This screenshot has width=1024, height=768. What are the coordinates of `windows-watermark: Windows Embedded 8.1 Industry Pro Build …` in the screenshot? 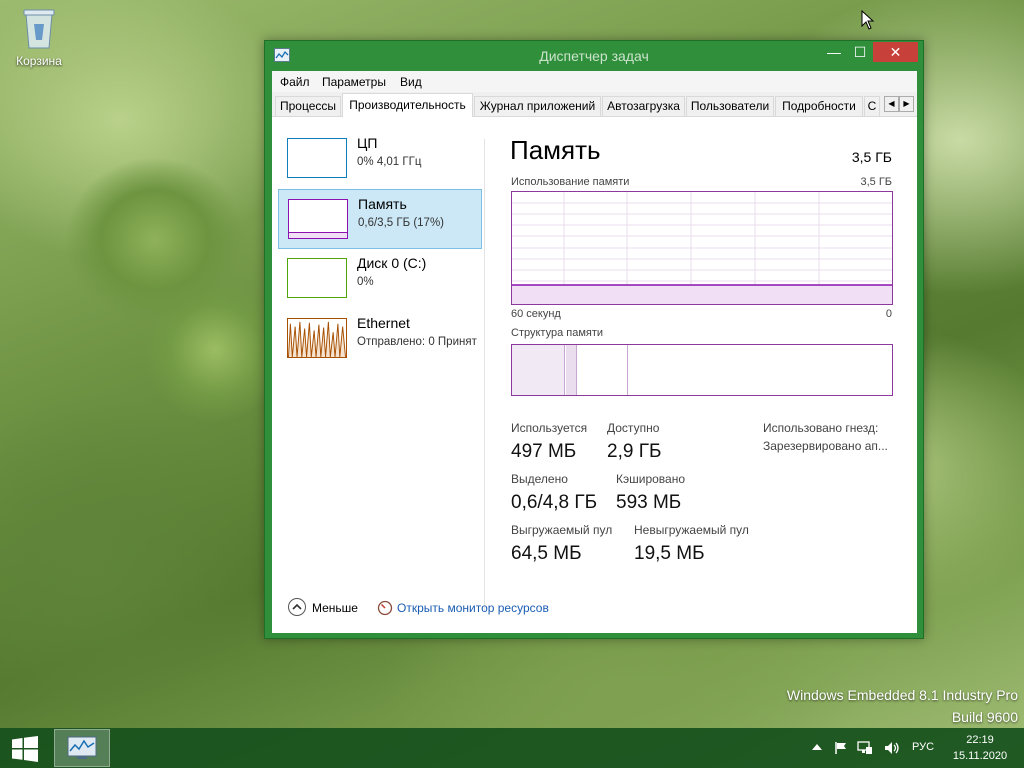 It's located at (902, 706).